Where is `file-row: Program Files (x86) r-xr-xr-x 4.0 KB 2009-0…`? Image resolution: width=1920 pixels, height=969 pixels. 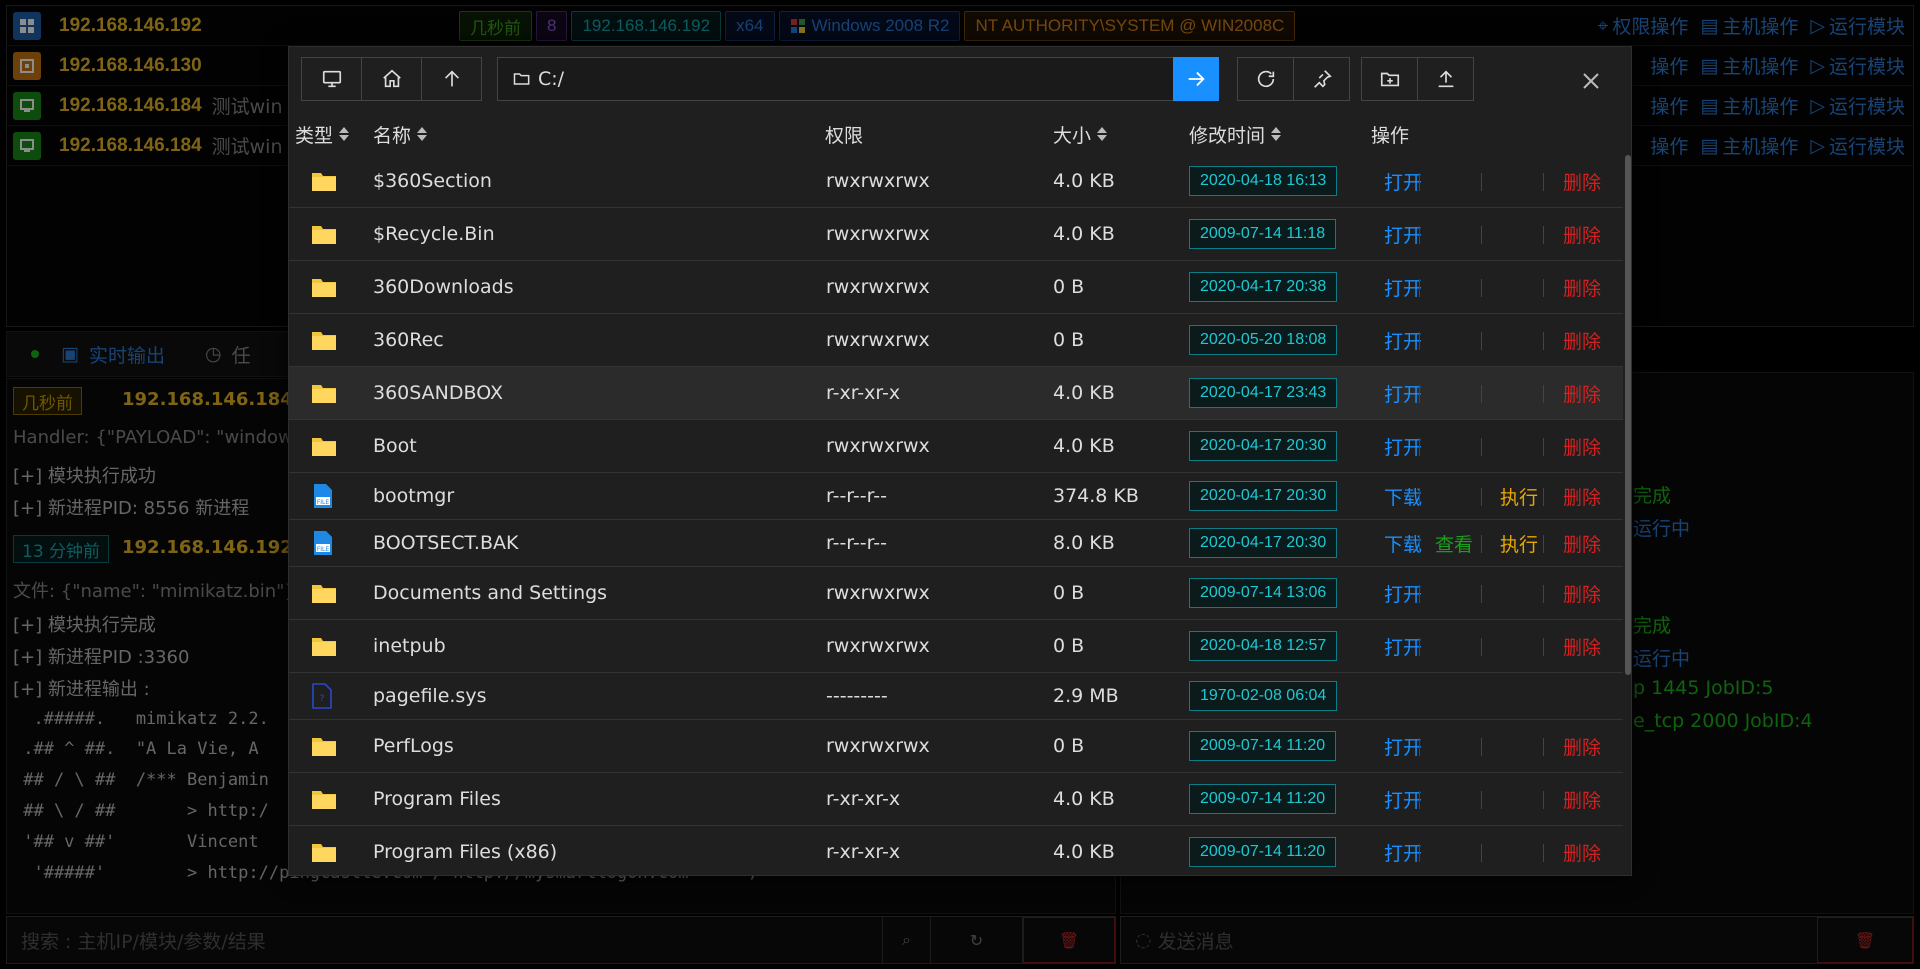 file-row: Program Files (x86) r-xr-xr-x 4.0 KB 2009-0… is located at coordinates (956, 851).